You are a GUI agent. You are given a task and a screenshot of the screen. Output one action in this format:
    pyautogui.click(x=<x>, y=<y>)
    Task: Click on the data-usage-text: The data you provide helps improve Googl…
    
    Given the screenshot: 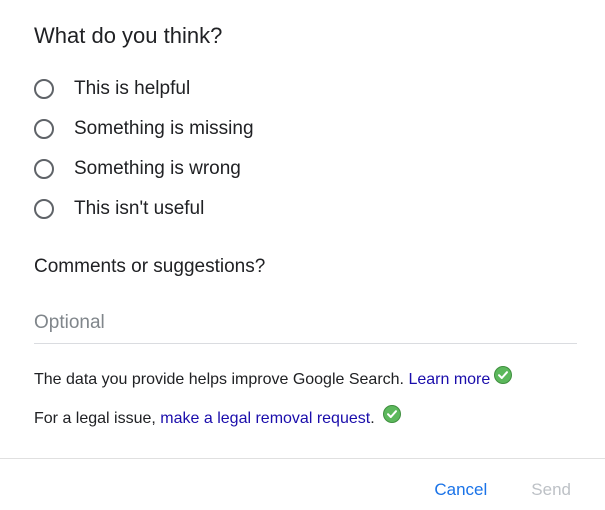 What is the action you would take?
    pyautogui.click(x=219, y=379)
    